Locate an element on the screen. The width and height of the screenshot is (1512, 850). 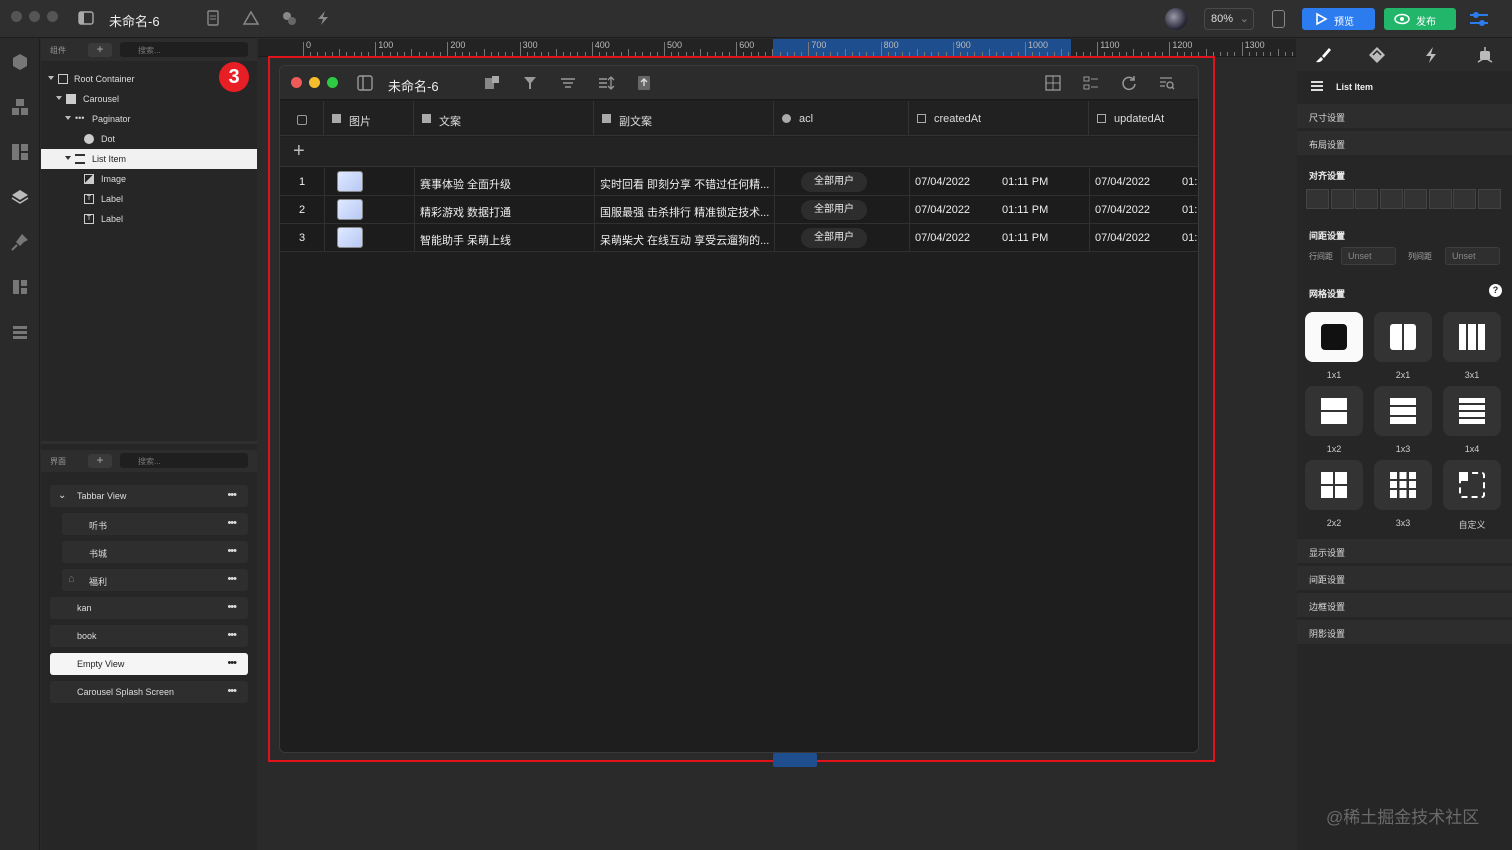
grid-option-2x2 is located at coordinates (1334, 485).